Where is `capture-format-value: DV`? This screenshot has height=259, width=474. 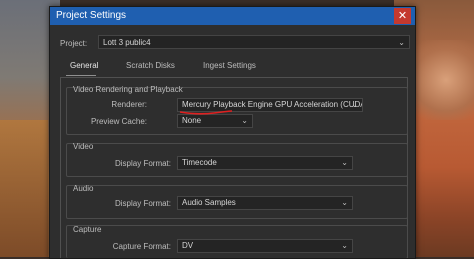 capture-format-value: DV is located at coordinates (188, 245).